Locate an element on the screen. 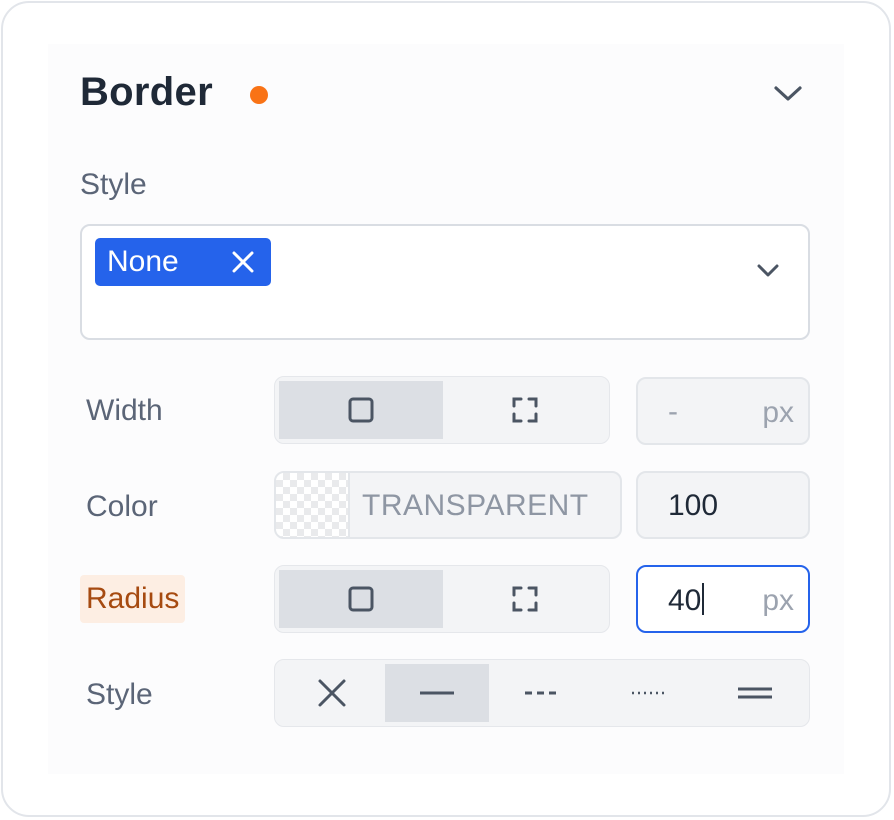  color-swatch is located at coordinates (313, 505).